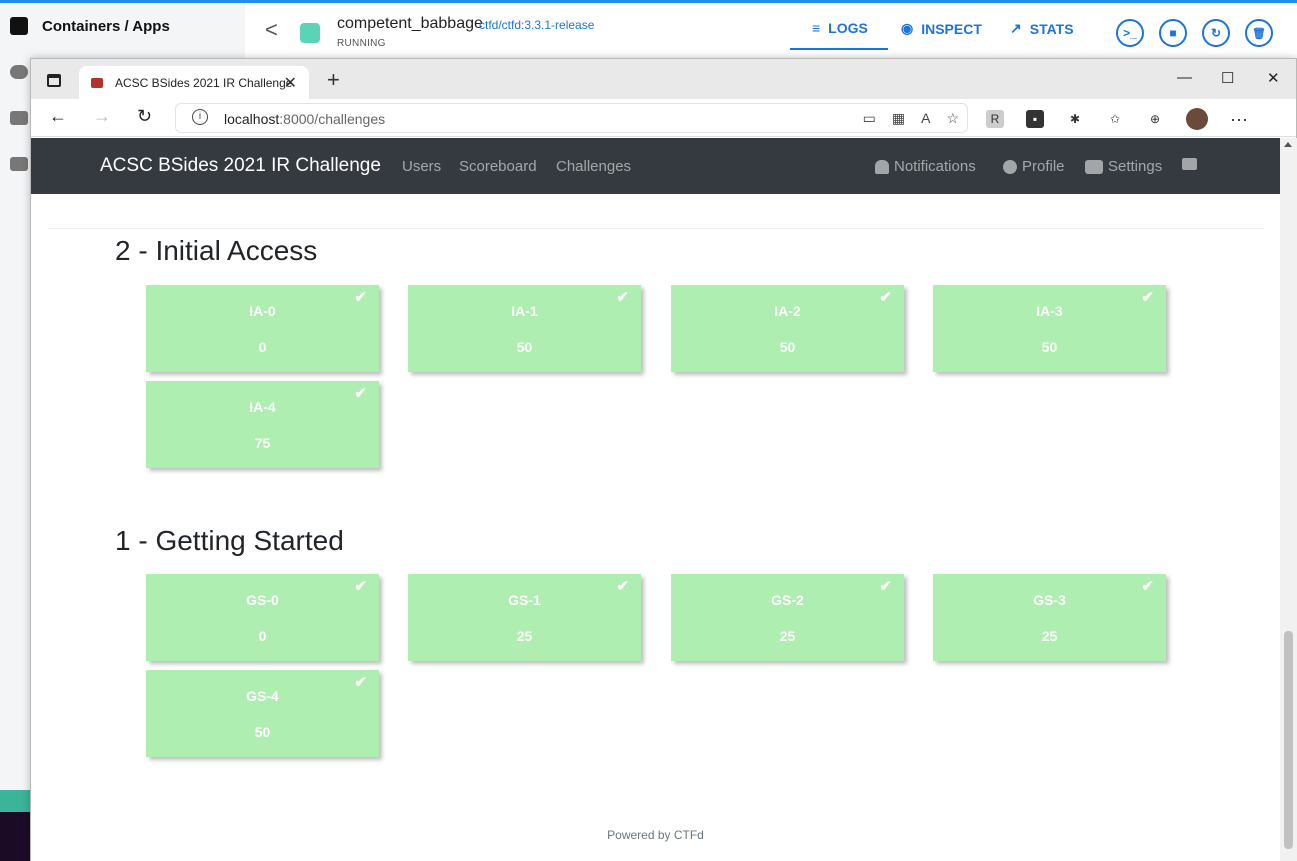 Image resolution: width=1297 pixels, height=861 pixels. What do you see at coordinates (421, 166) in the screenshot?
I see `nav-users: Users` at bounding box center [421, 166].